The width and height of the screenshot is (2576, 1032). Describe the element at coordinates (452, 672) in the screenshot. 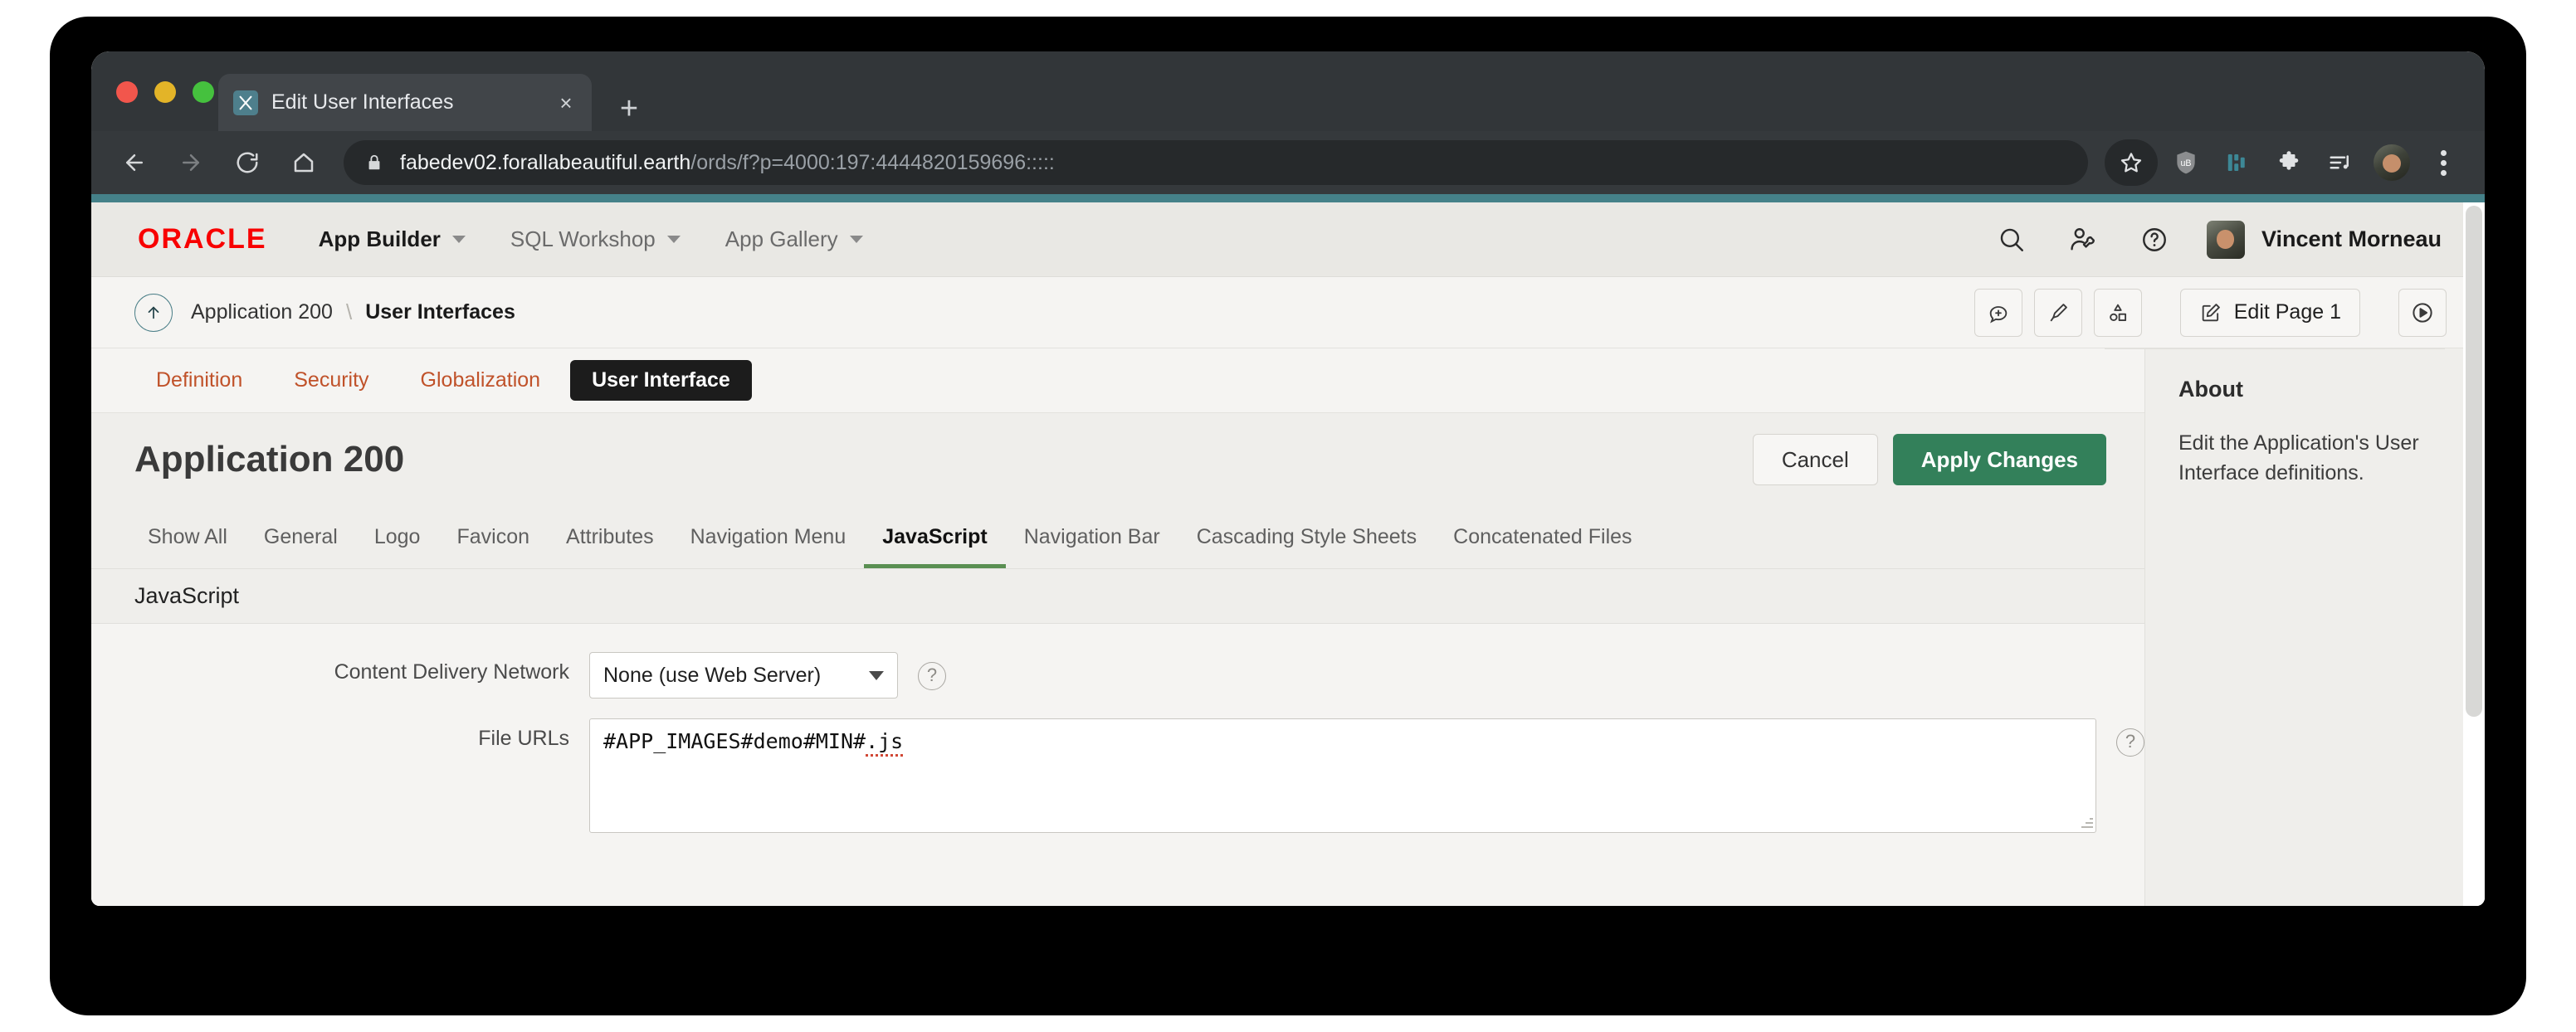

I see `cdn-label: Content Delivery Network` at that location.